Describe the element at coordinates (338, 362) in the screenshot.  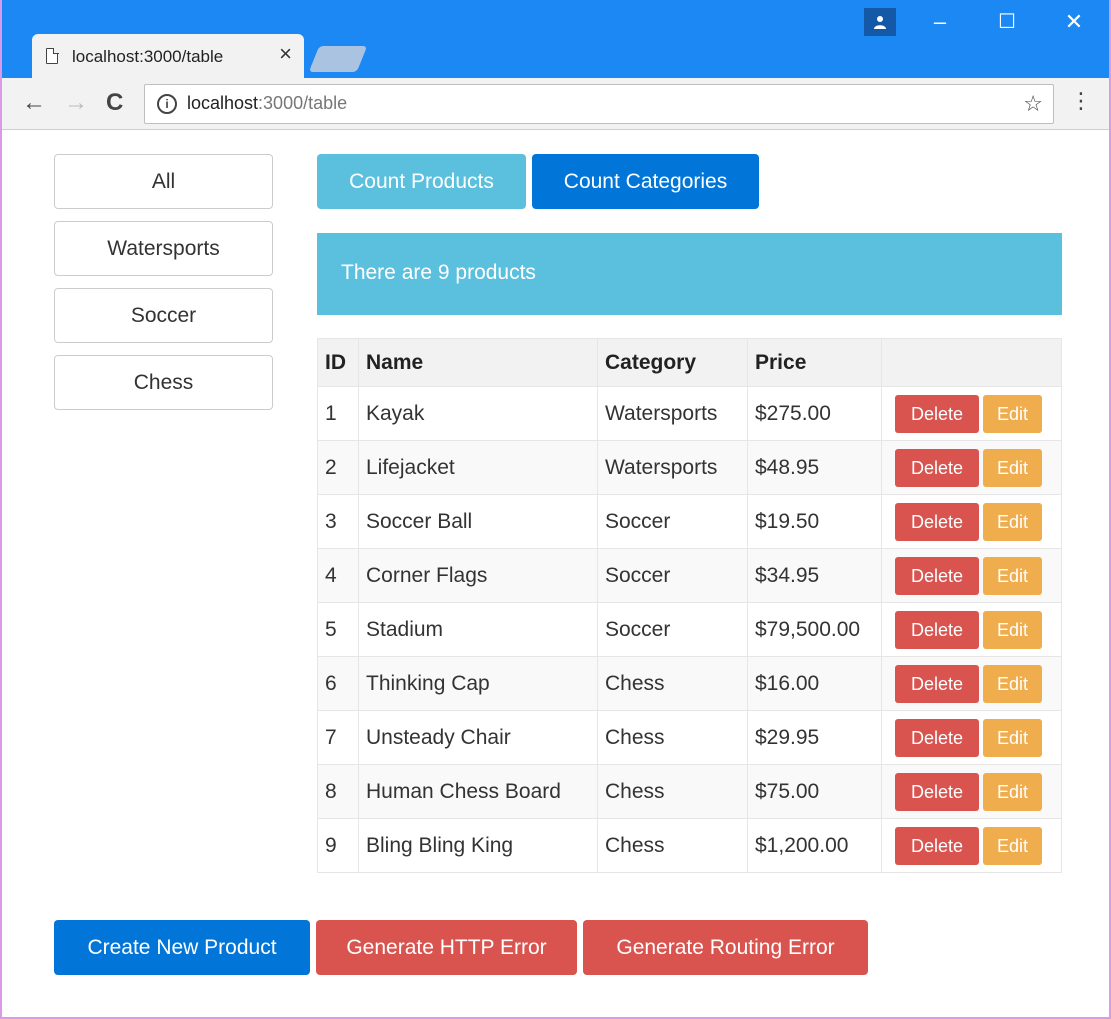
I see `header-id: ID` at that location.